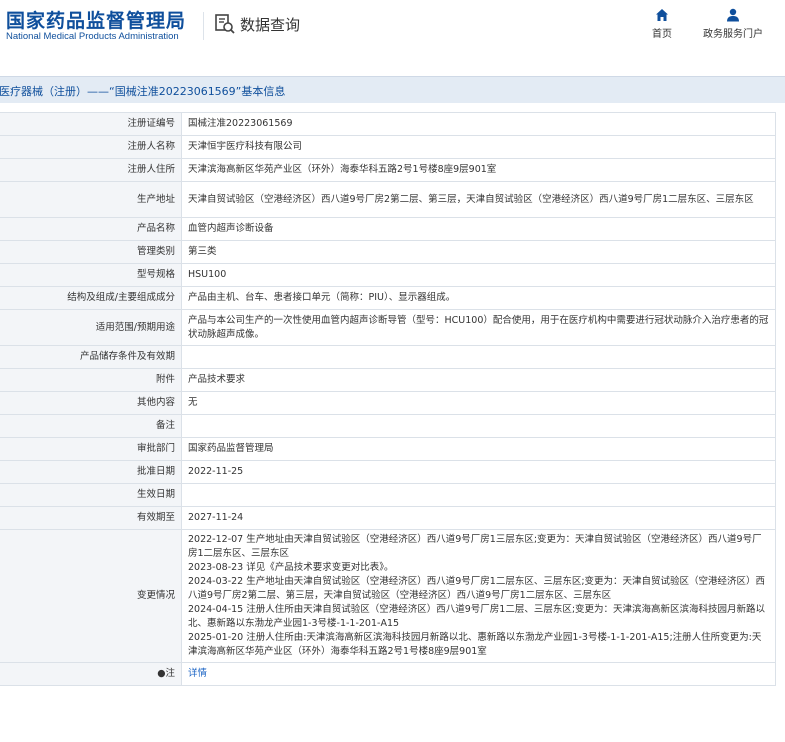 The image size is (785, 742). What do you see at coordinates (91, 275) in the screenshot?
I see `field-label: 型号规格` at bounding box center [91, 275].